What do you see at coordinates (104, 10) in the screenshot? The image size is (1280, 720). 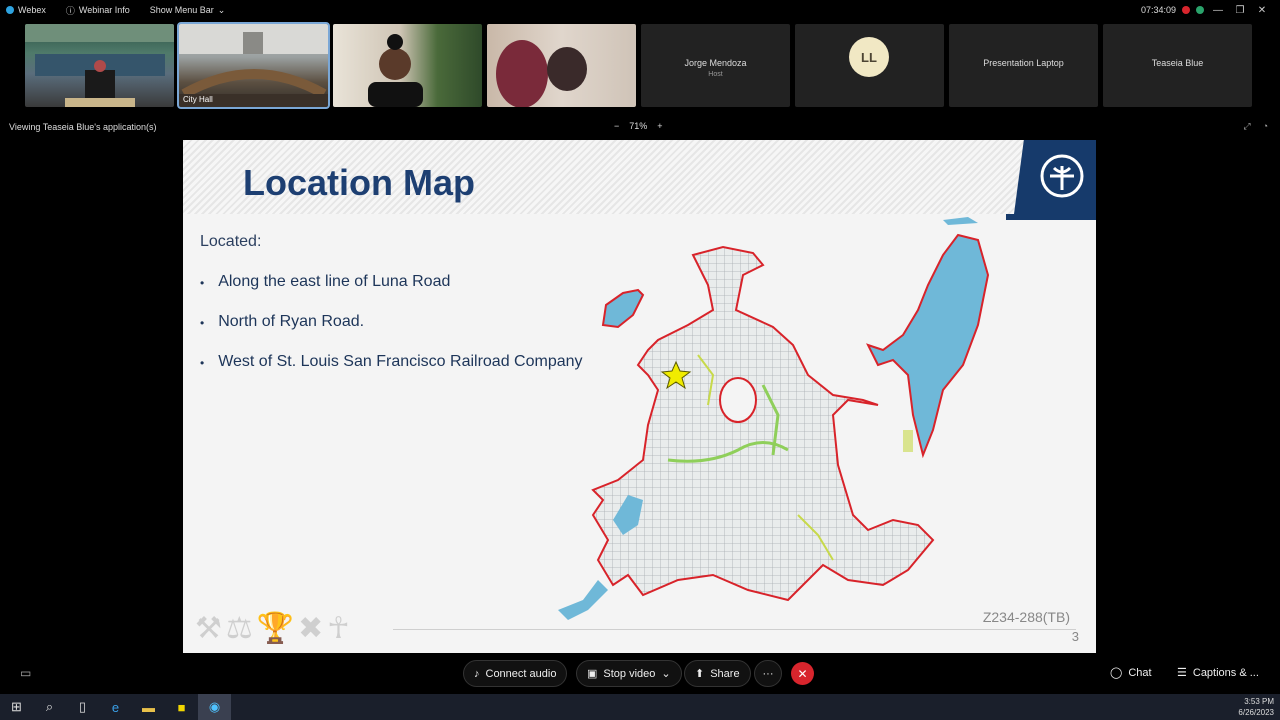 I see `webinar-info-label: Webinar Info` at bounding box center [104, 10].